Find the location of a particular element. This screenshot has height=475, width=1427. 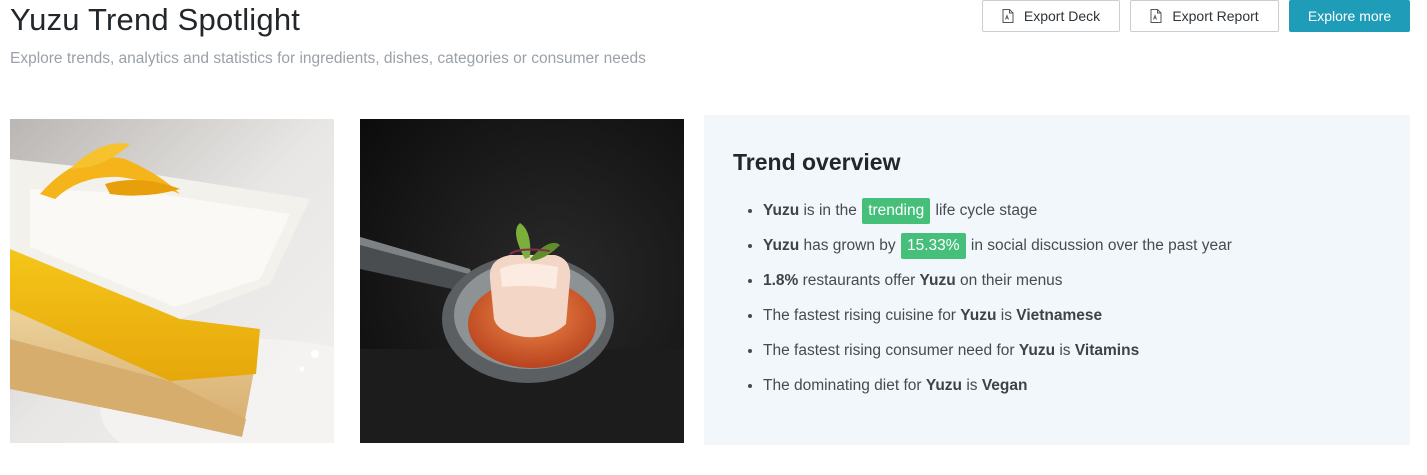

fact-text: is in the is located at coordinates (830, 210).